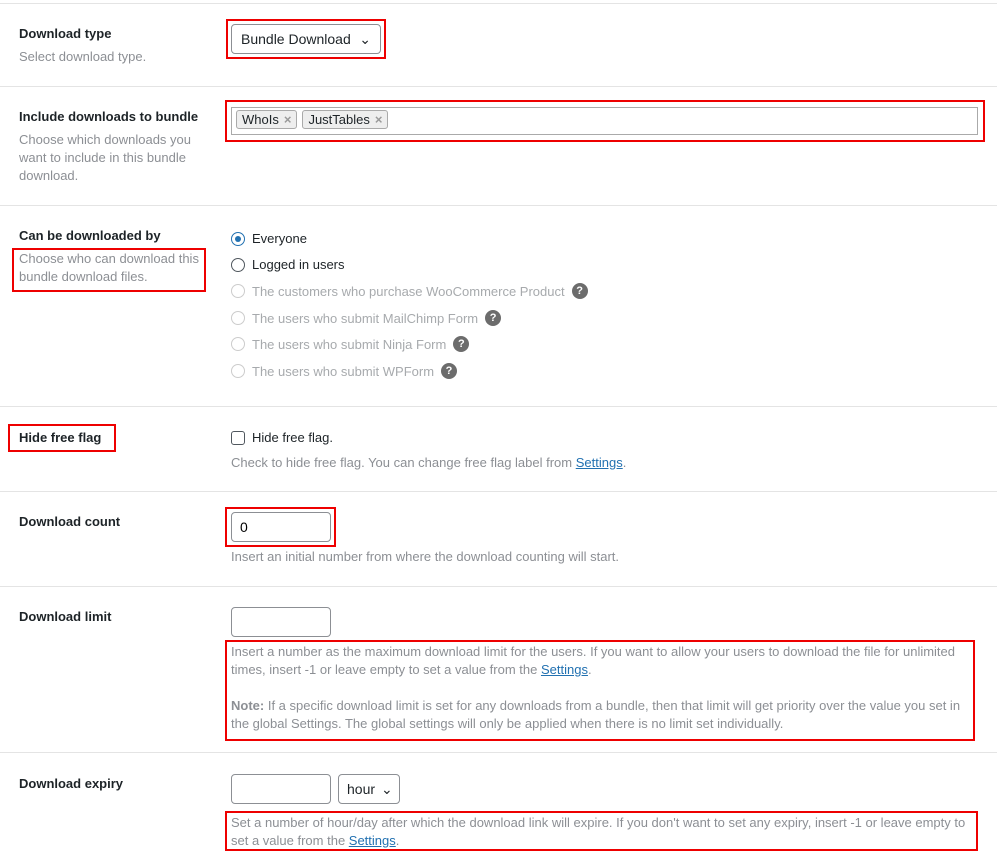 This screenshot has width=997, height=852. What do you see at coordinates (65, 33) in the screenshot?
I see `download-type-label: Download type` at bounding box center [65, 33].